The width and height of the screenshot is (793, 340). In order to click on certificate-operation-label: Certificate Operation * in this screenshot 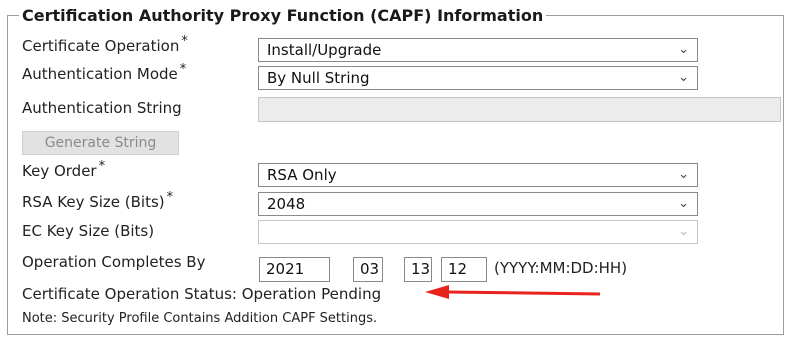, I will do `click(105, 44)`.